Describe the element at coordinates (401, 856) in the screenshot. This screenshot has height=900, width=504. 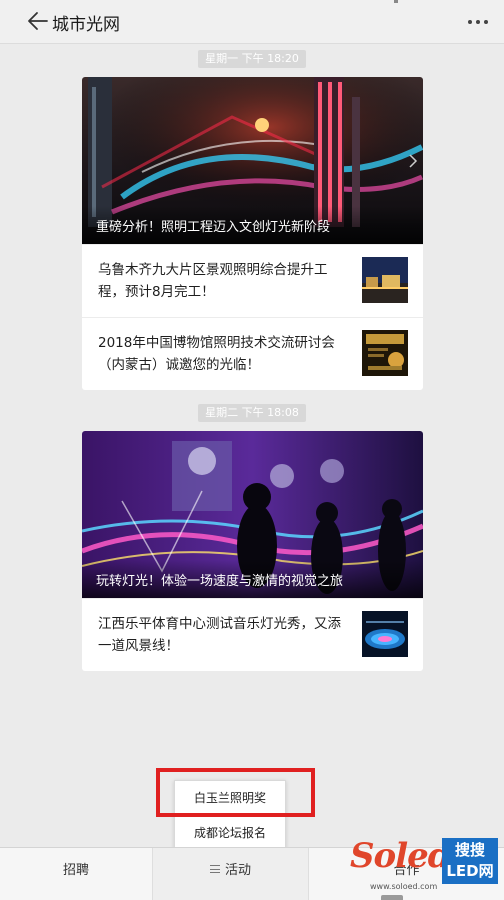
I see `watermark-brand: Soled` at that location.